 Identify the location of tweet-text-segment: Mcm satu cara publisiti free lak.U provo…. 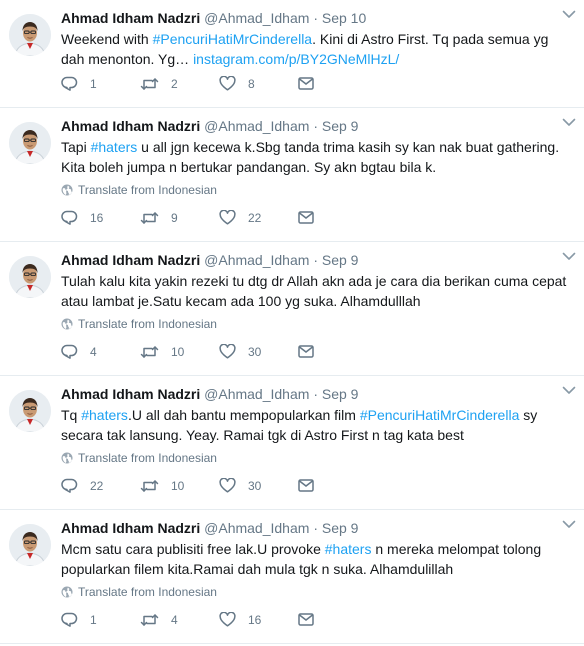
(193, 549).